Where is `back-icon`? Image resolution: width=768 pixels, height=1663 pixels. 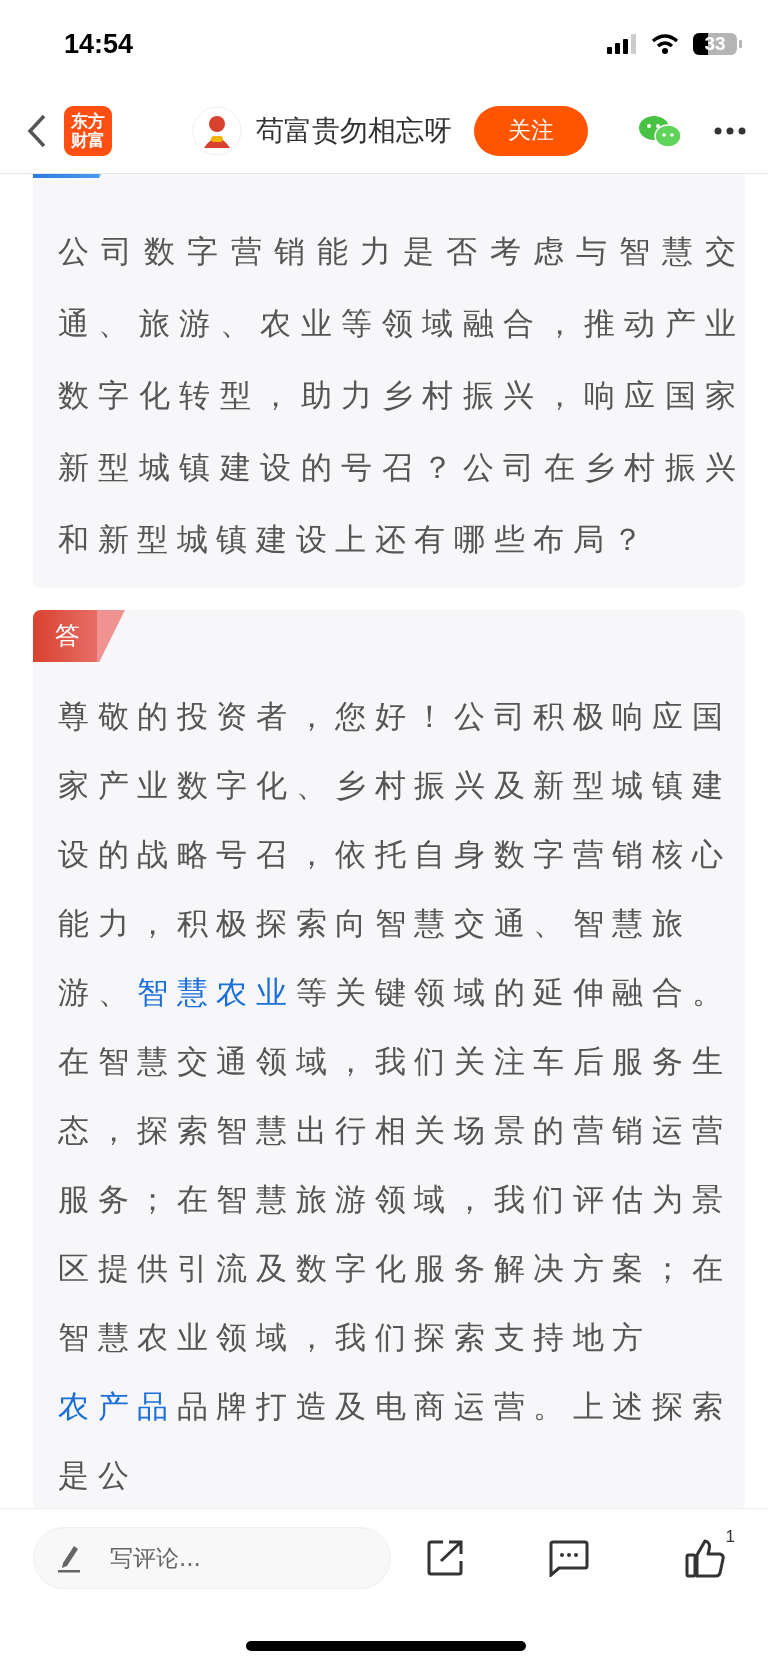 back-icon is located at coordinates (37, 130).